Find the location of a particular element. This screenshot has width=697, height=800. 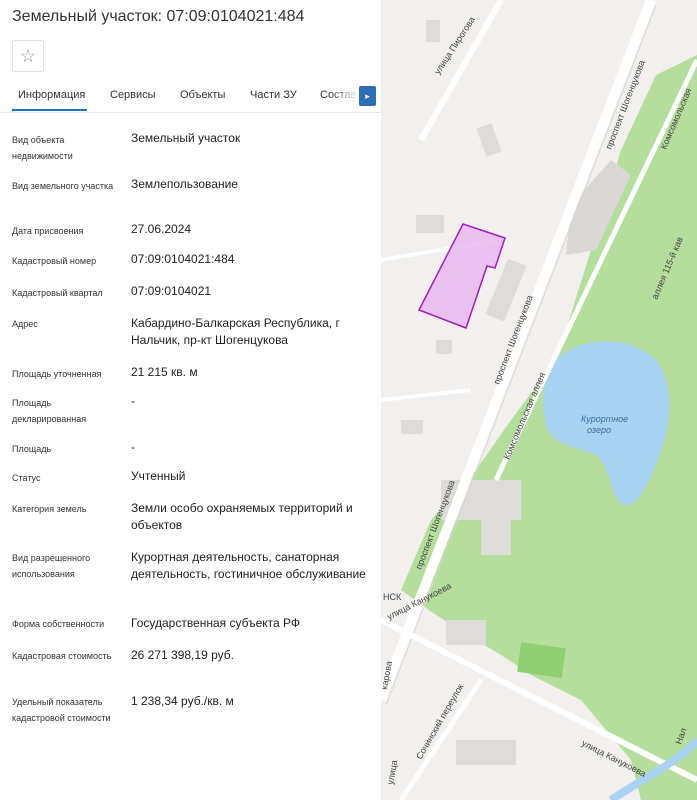

favorite-button: ☆ is located at coordinates (28, 56).